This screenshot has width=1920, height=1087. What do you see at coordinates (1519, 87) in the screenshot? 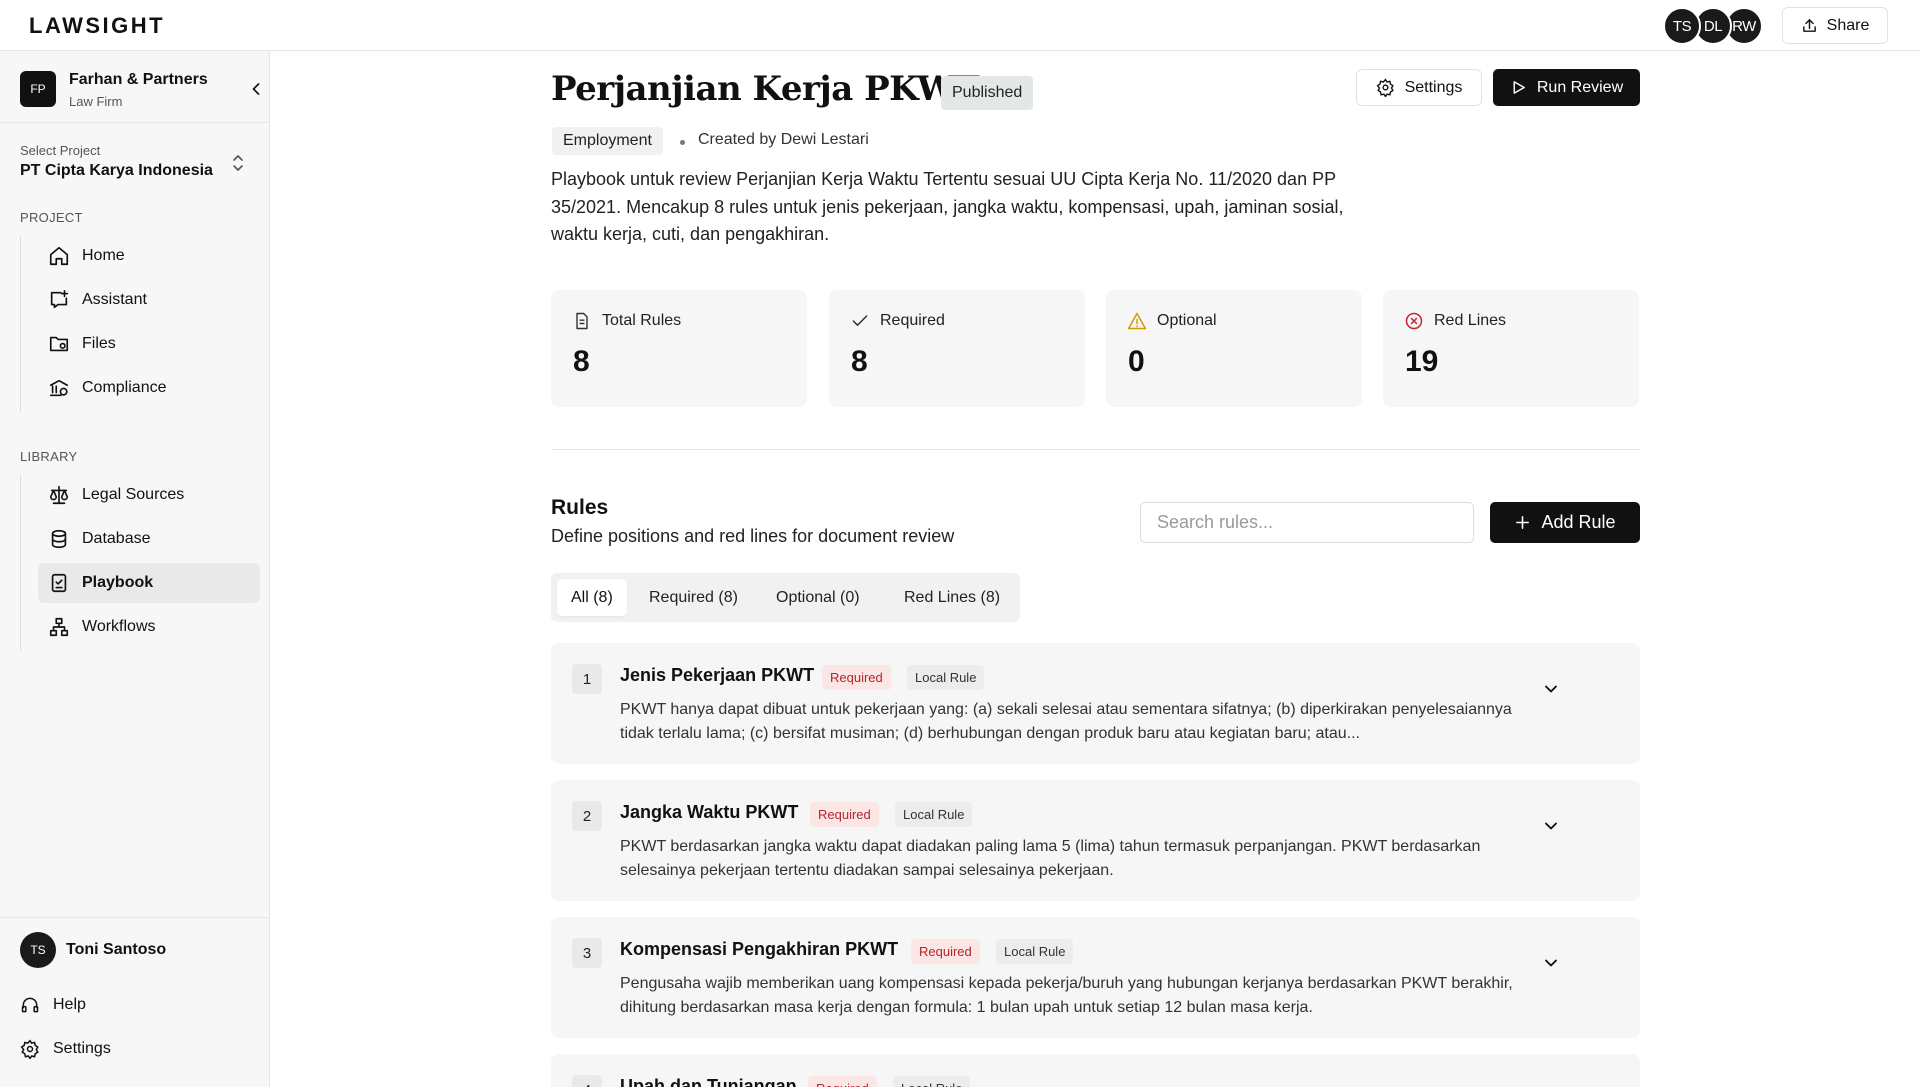
I see `play-icon` at bounding box center [1519, 87].